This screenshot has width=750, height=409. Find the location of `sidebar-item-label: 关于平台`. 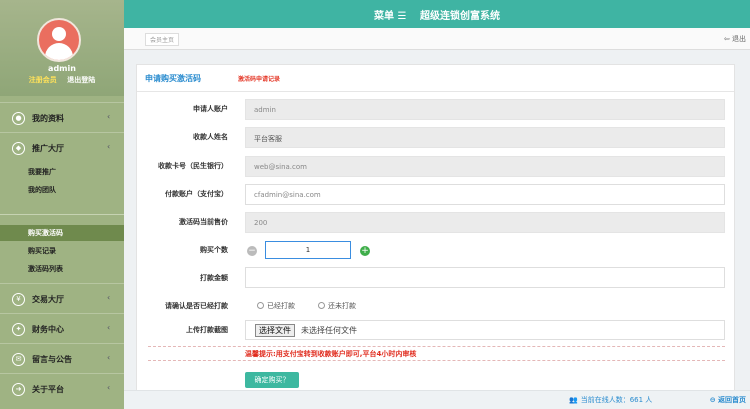

sidebar-item-label: 关于平台 is located at coordinates (48, 389).